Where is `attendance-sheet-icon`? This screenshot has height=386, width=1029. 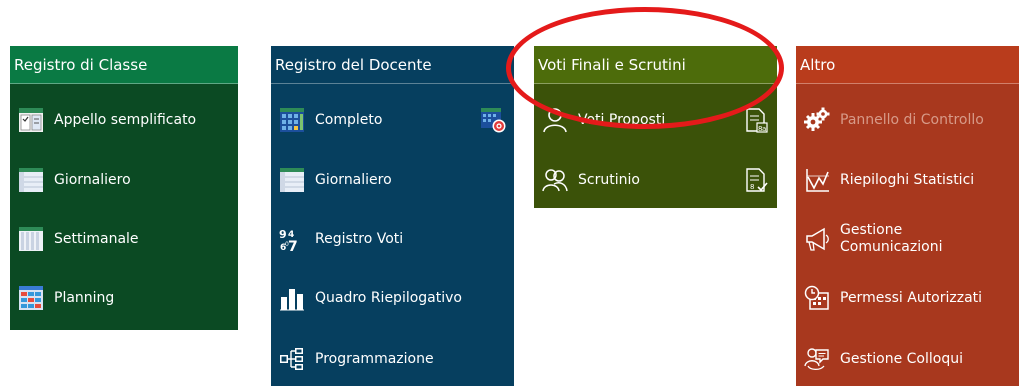
attendance-sheet-icon is located at coordinates (31, 120).